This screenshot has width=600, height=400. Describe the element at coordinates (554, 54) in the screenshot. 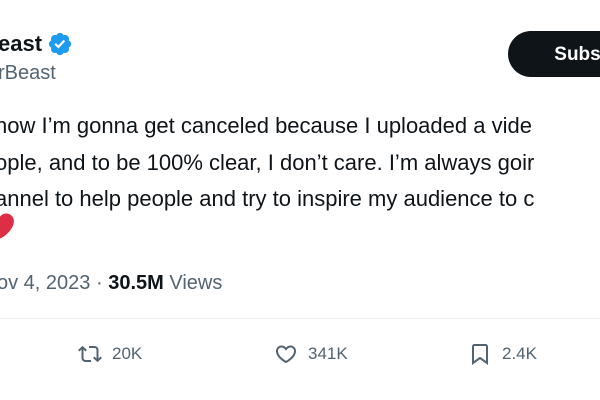

I see `subscribe-button: Subscr` at that location.